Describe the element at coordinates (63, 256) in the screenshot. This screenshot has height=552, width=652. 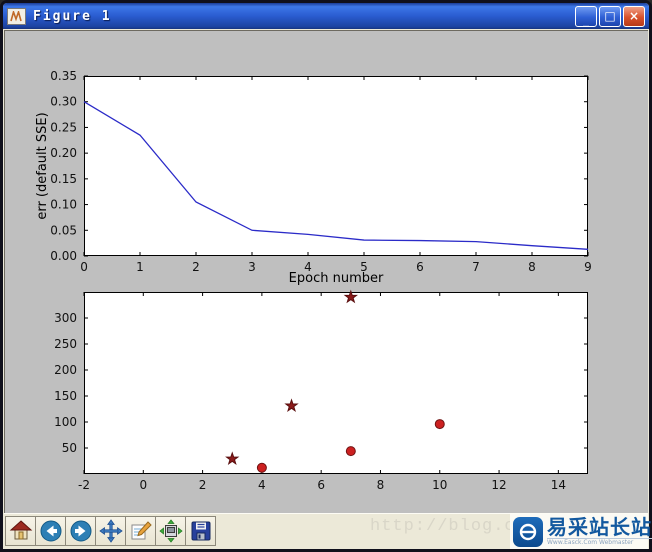
I see `svg-text: 0.00` at that location.